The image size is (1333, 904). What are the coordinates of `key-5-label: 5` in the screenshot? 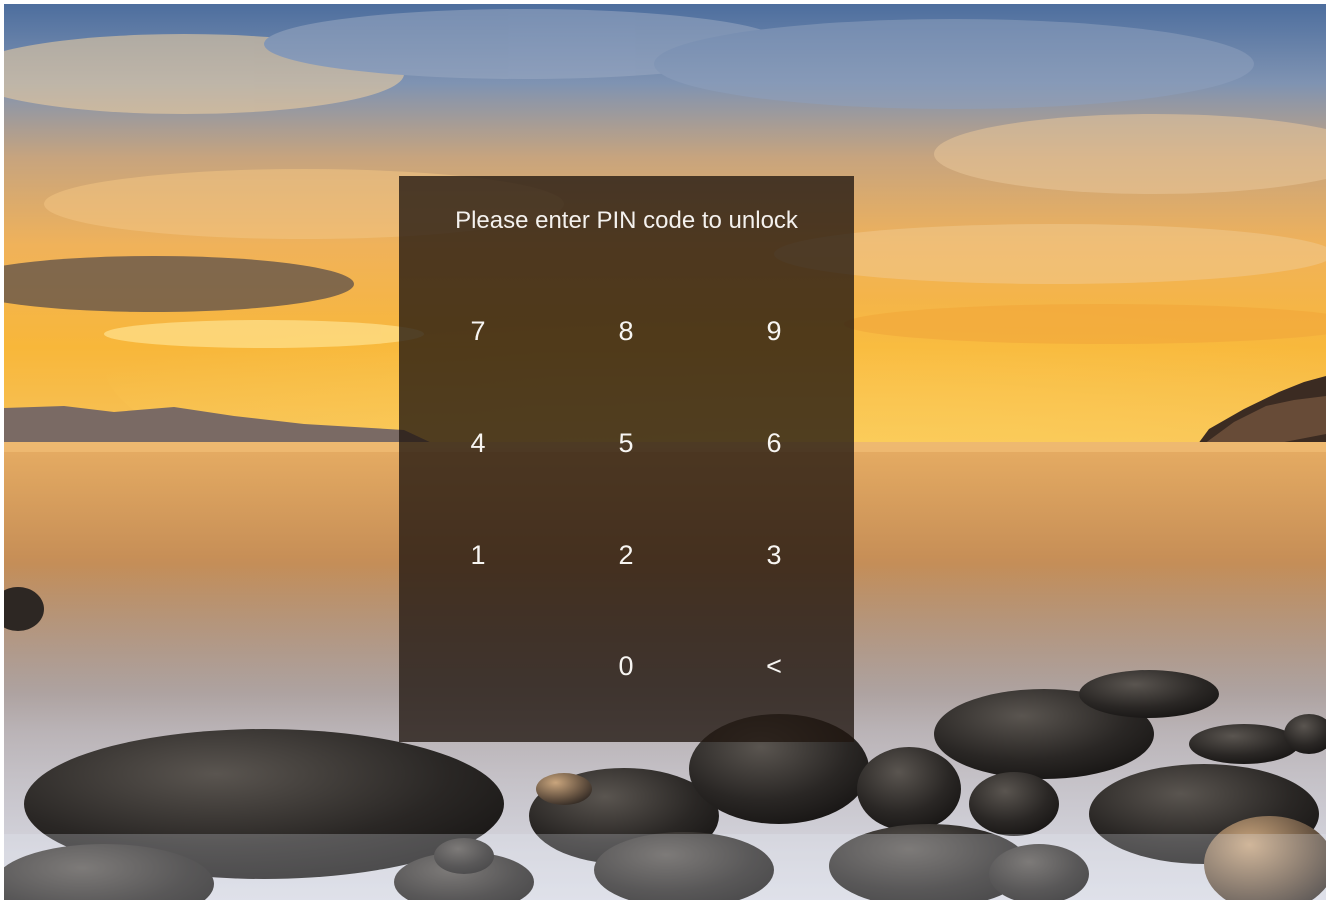 It's located at (626, 442).